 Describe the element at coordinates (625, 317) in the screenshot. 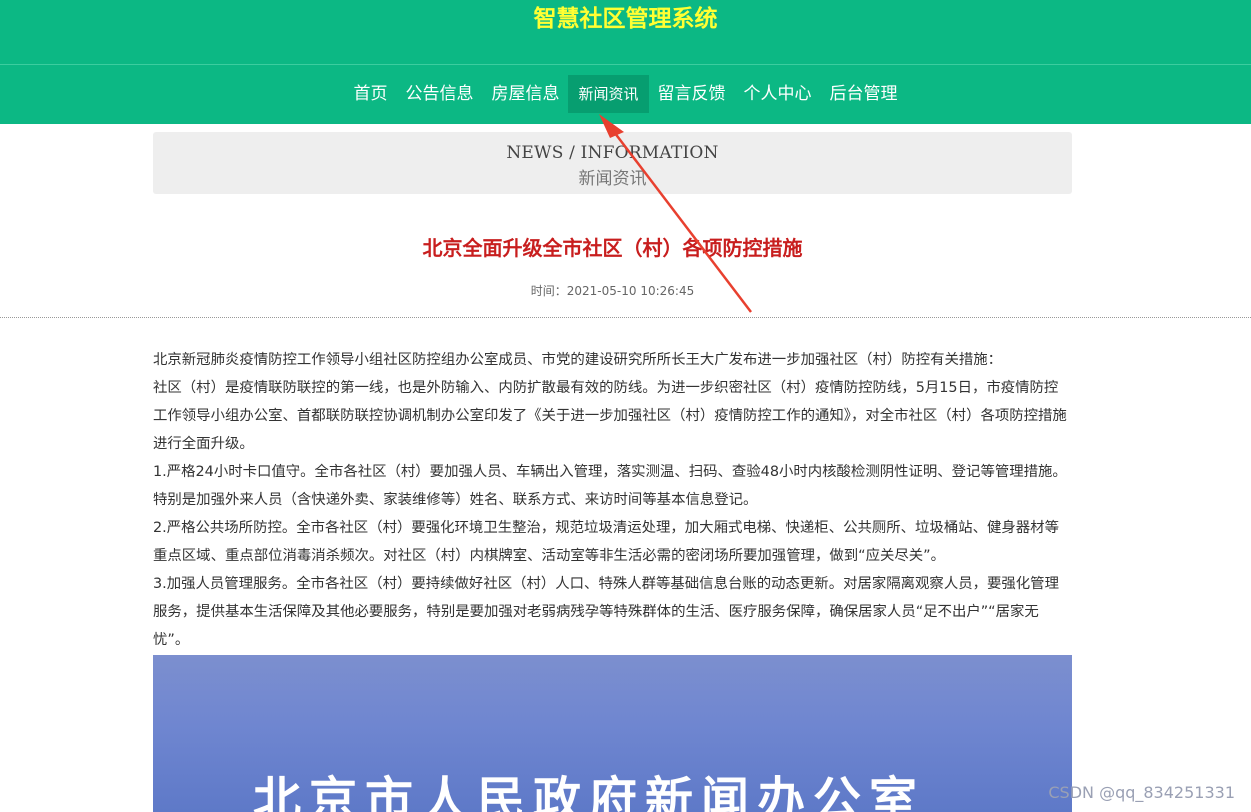

I see `dotted-divider` at that location.